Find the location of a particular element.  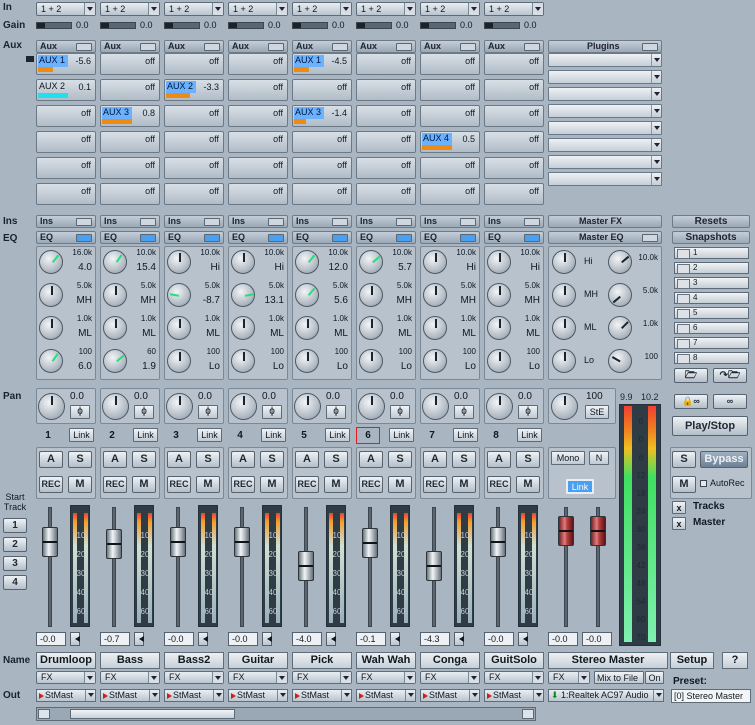

aux-toggle is located at coordinates (84, 47).